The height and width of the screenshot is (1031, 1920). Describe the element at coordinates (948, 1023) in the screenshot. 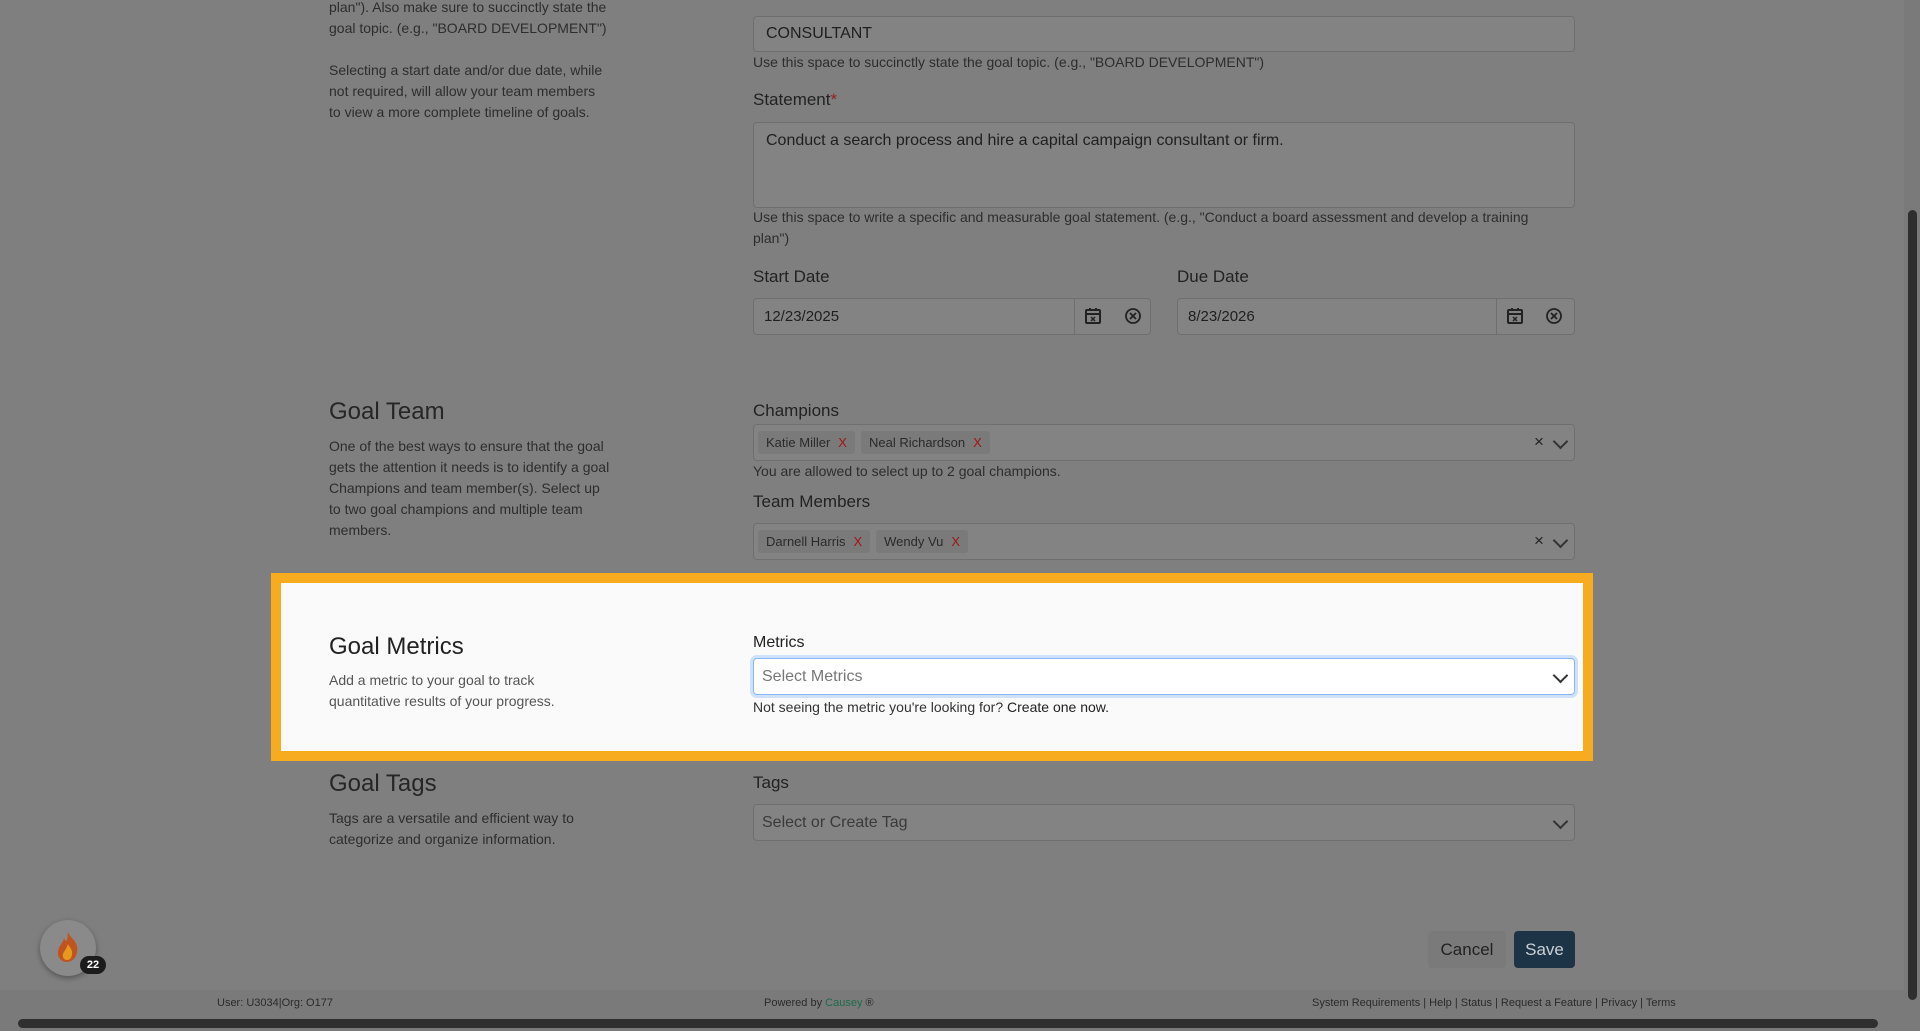

I see `horizontal-scroll-thumb` at that location.